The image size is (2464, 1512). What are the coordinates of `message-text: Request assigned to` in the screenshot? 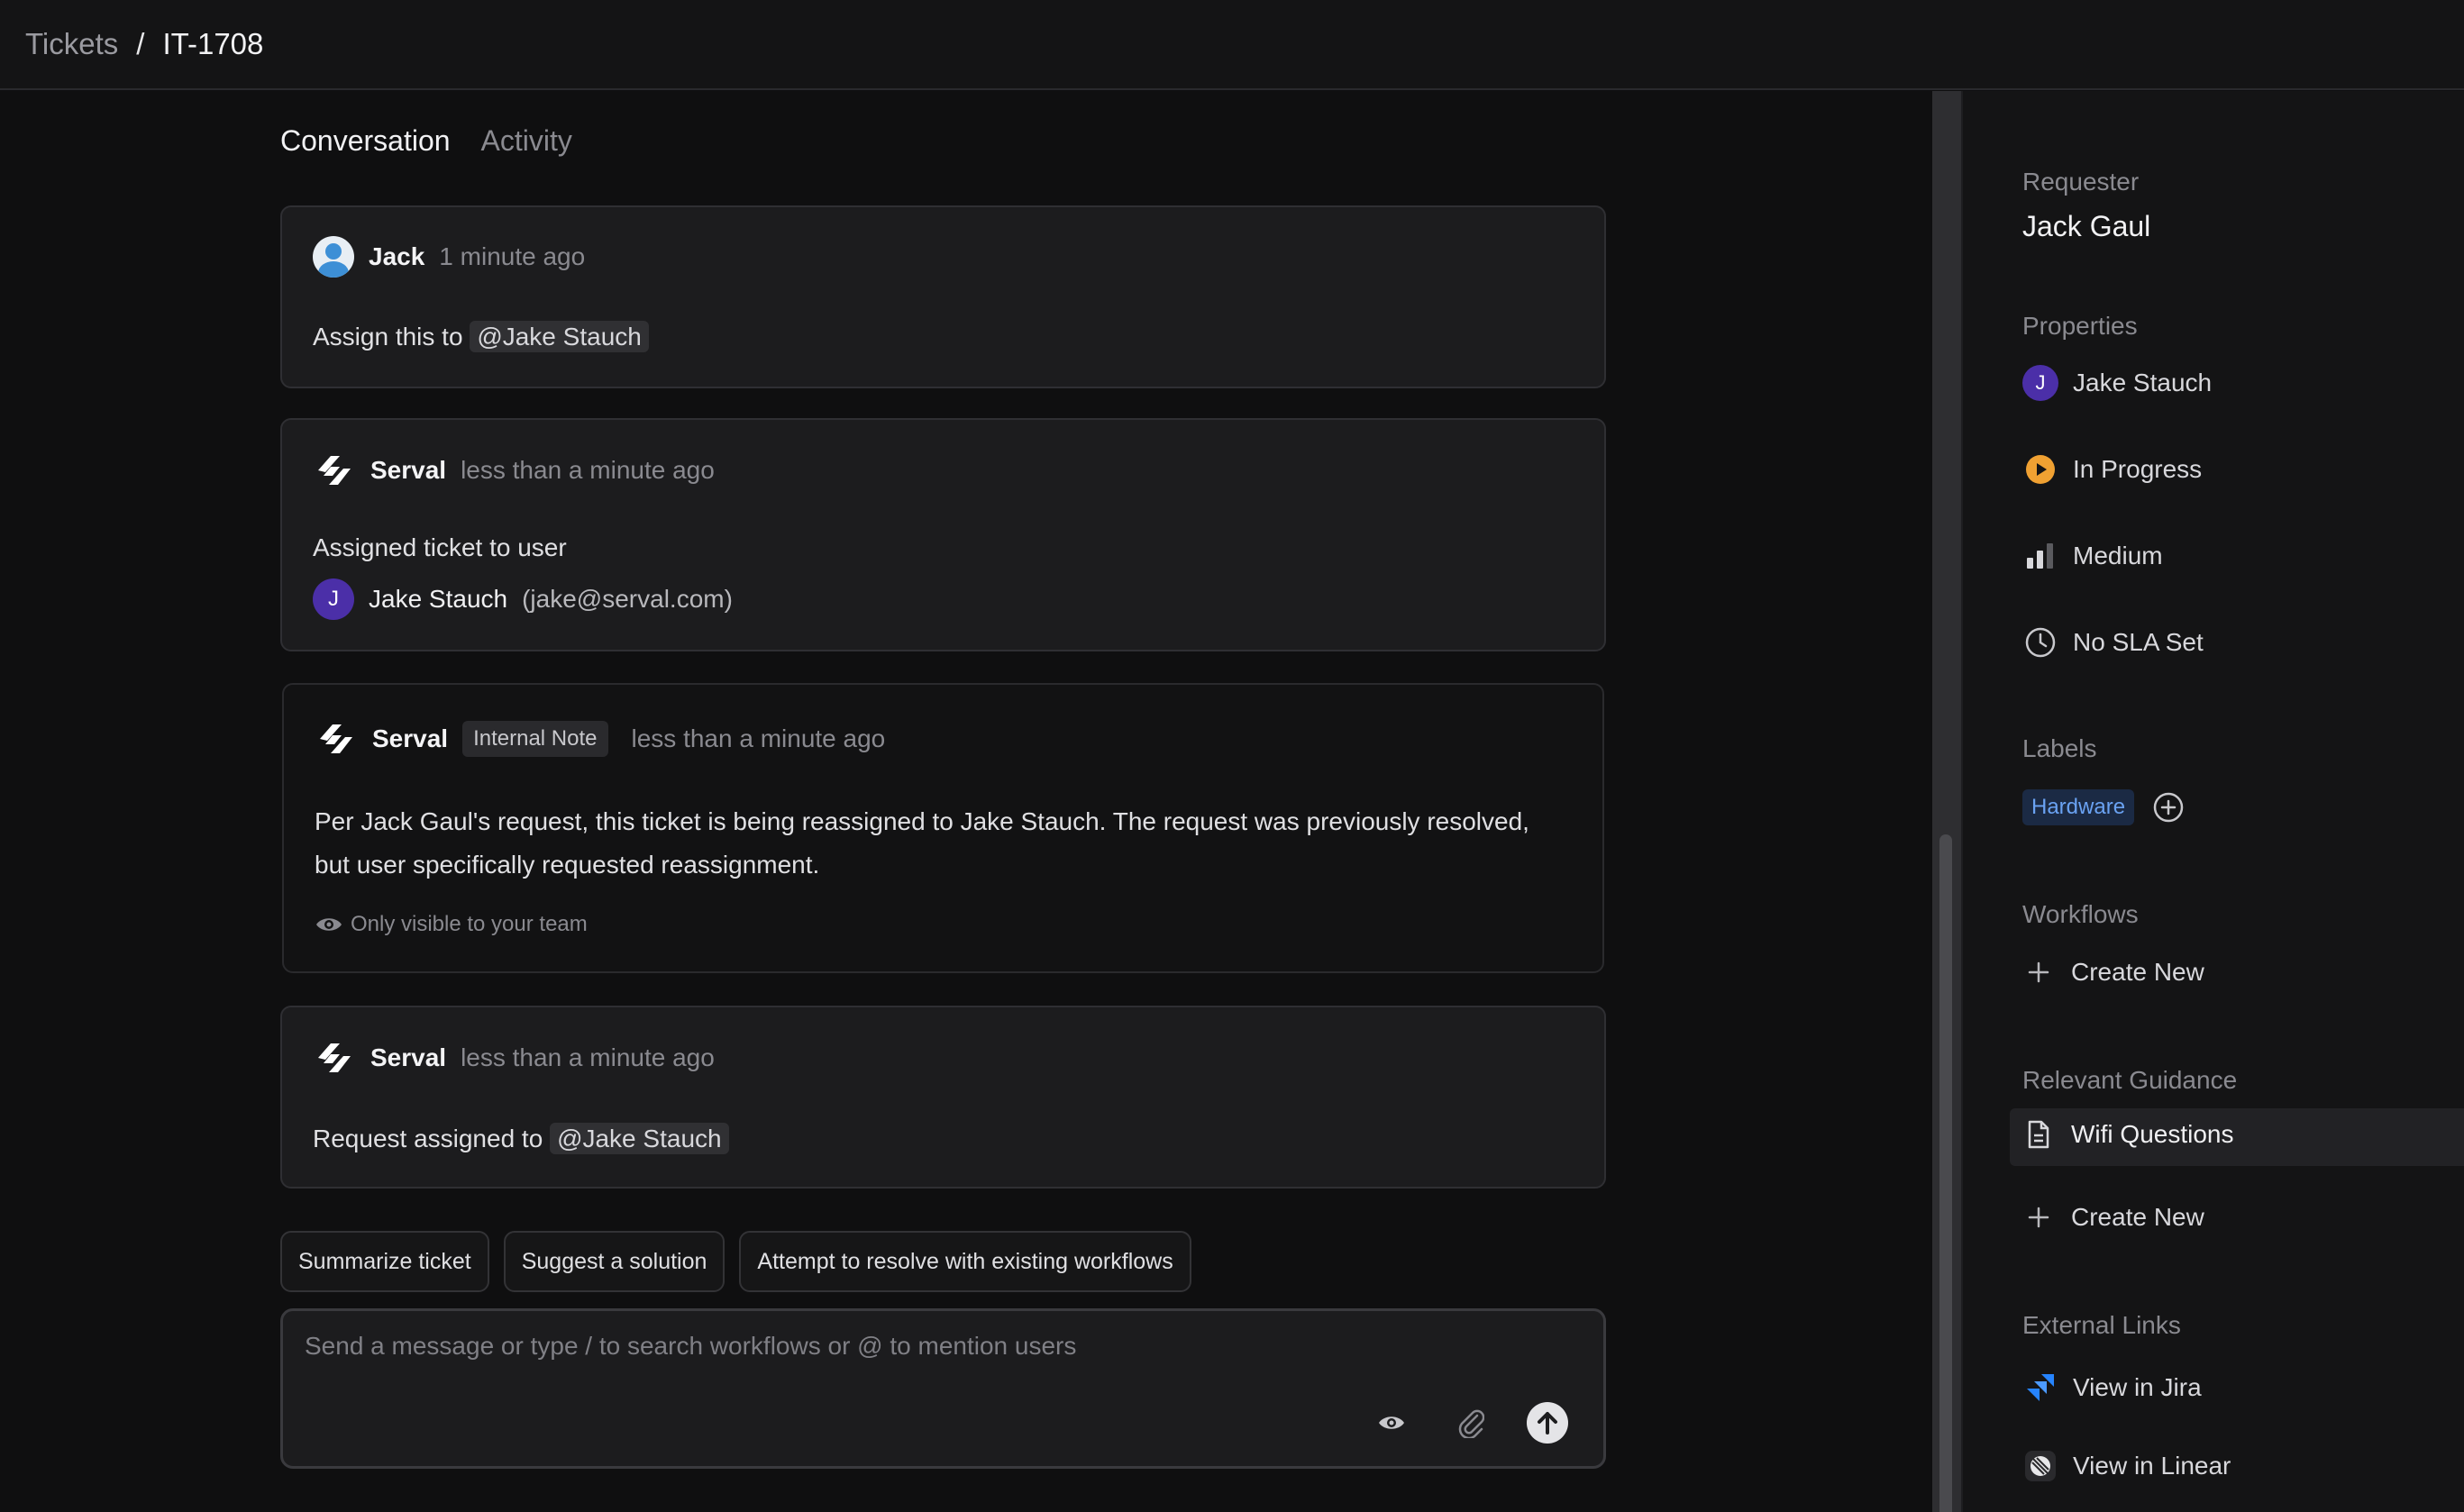 It's located at (428, 1138).